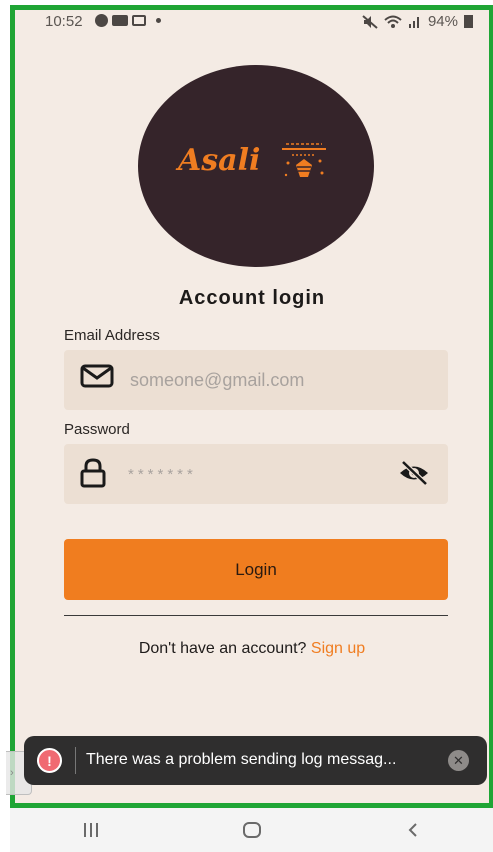 The height and width of the screenshot is (852, 493). Describe the element at coordinates (97, 429) in the screenshot. I see `password-label: Password` at that location.